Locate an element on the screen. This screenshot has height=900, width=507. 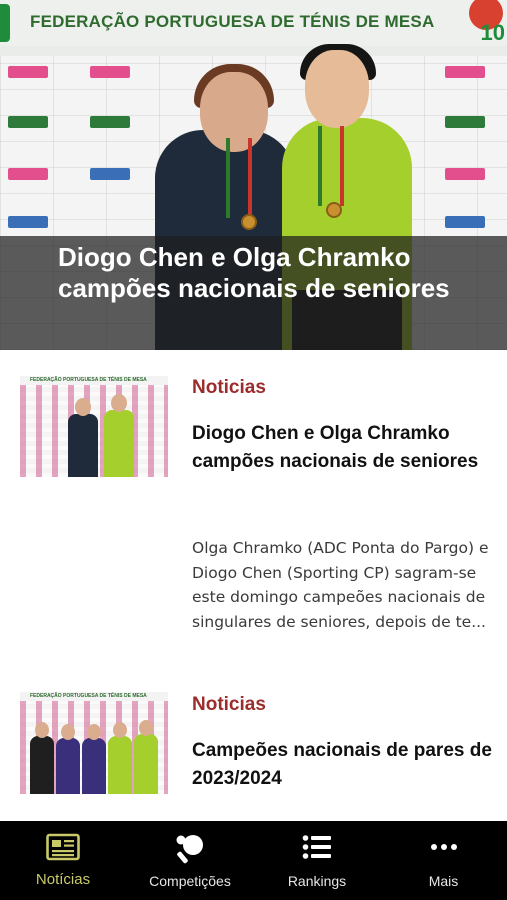
hero-image-banner: FEDERAÇÃO PORTUGUESA DE TÉNIS DE MESA 10 is located at coordinates (253, 23).